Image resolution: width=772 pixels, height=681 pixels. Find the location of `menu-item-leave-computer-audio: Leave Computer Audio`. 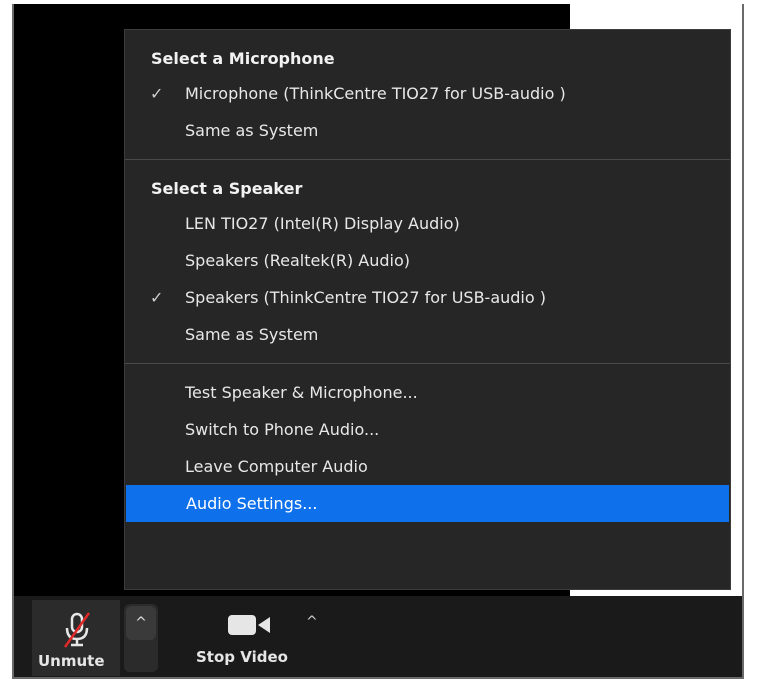

menu-item-leave-computer-audio: Leave Computer Audio is located at coordinates (427, 466).